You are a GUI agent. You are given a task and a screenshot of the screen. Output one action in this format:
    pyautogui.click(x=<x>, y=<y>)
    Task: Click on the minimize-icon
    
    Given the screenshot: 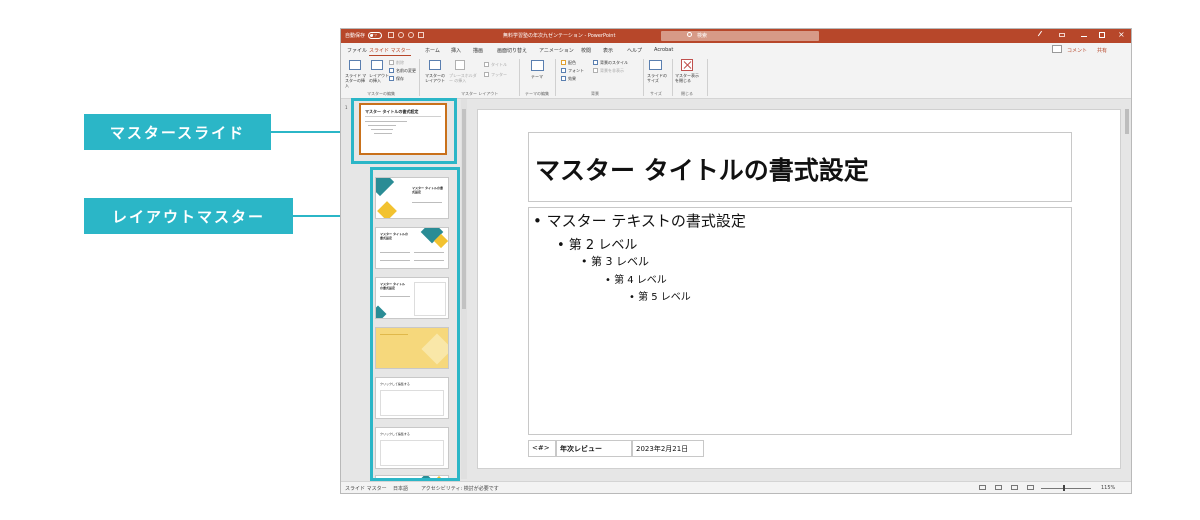 What is the action you would take?
    pyautogui.click(x=1084, y=36)
    